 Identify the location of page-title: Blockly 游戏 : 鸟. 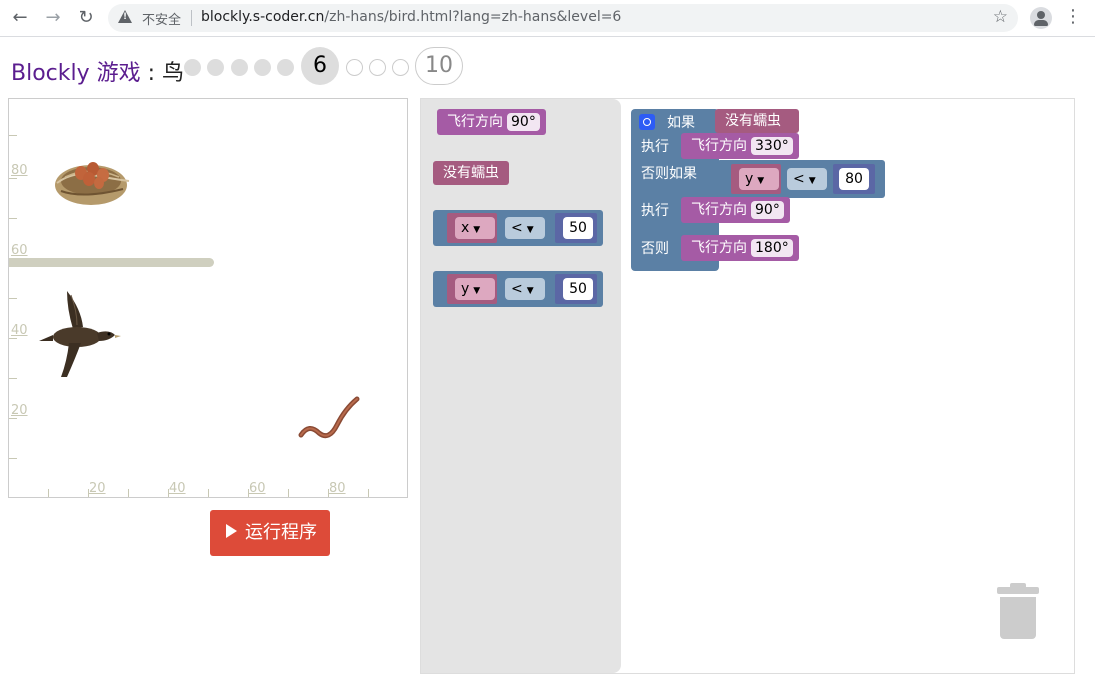
(97, 71).